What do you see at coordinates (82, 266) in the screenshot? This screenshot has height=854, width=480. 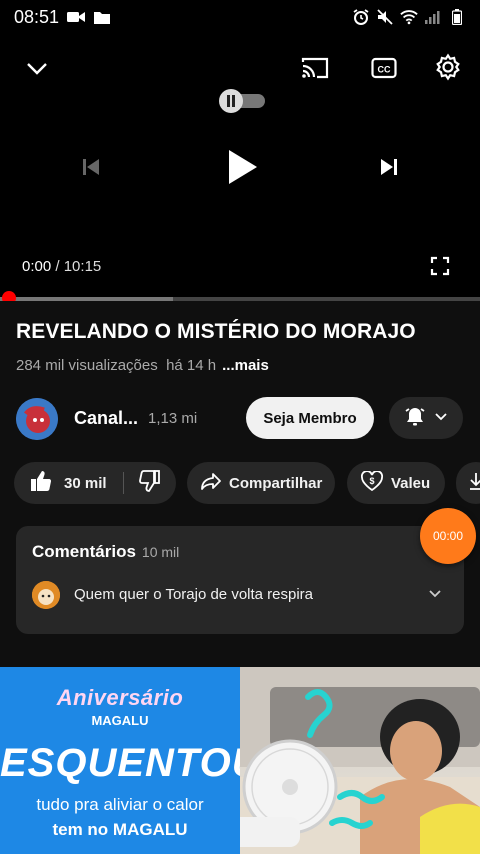 I see `duration: 10:15` at bounding box center [82, 266].